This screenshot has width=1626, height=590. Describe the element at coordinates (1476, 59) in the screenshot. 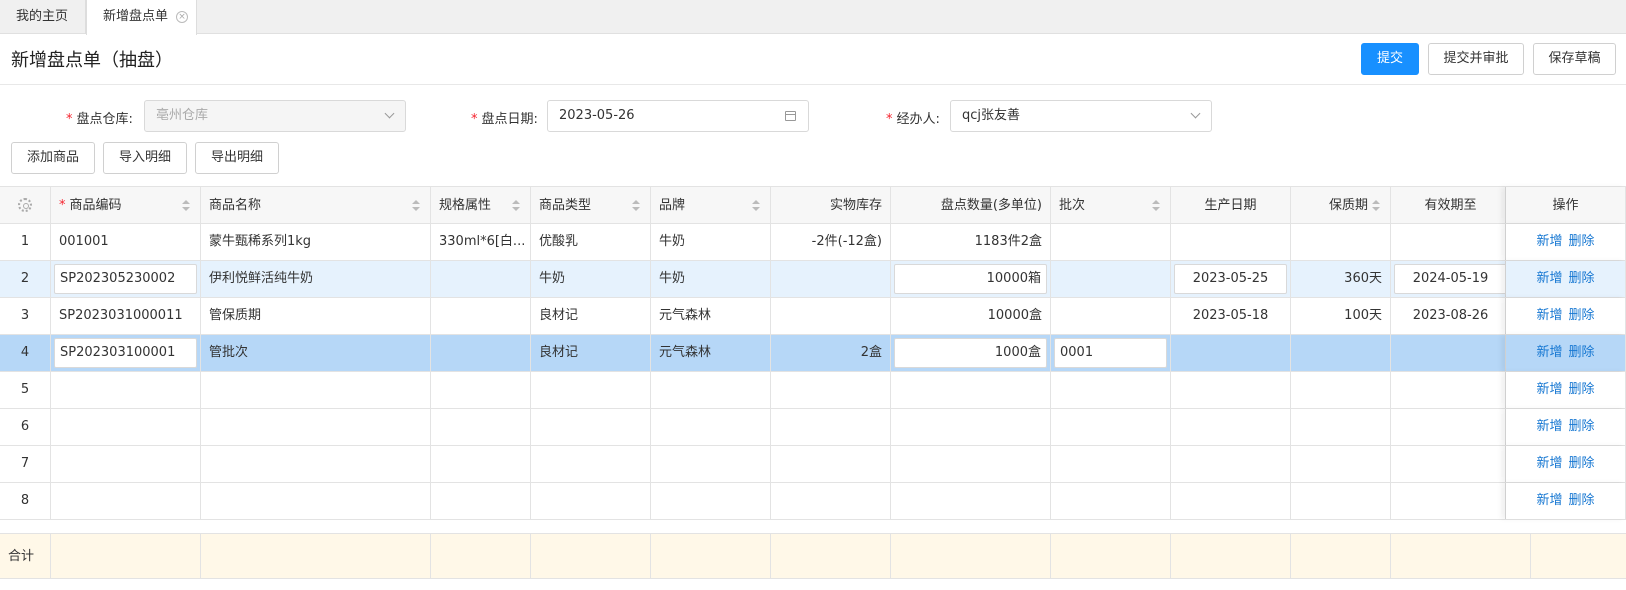

I see `submit-approve-button: 提交并审批` at that location.